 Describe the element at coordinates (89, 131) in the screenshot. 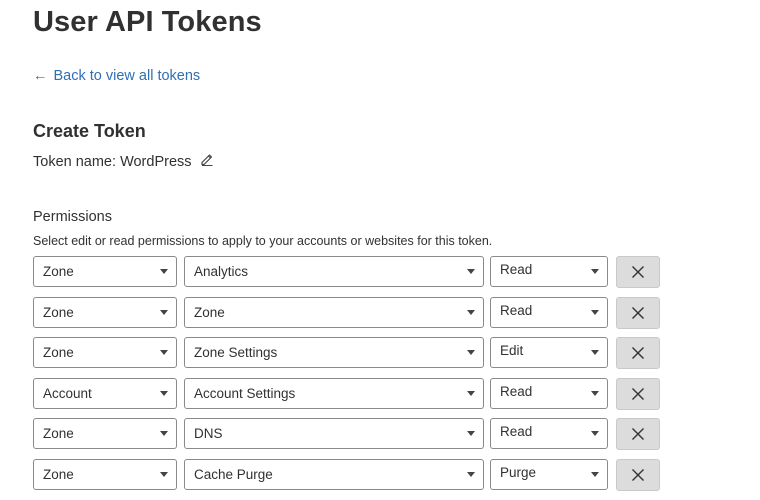

I see `create-token-title: Create Token` at that location.